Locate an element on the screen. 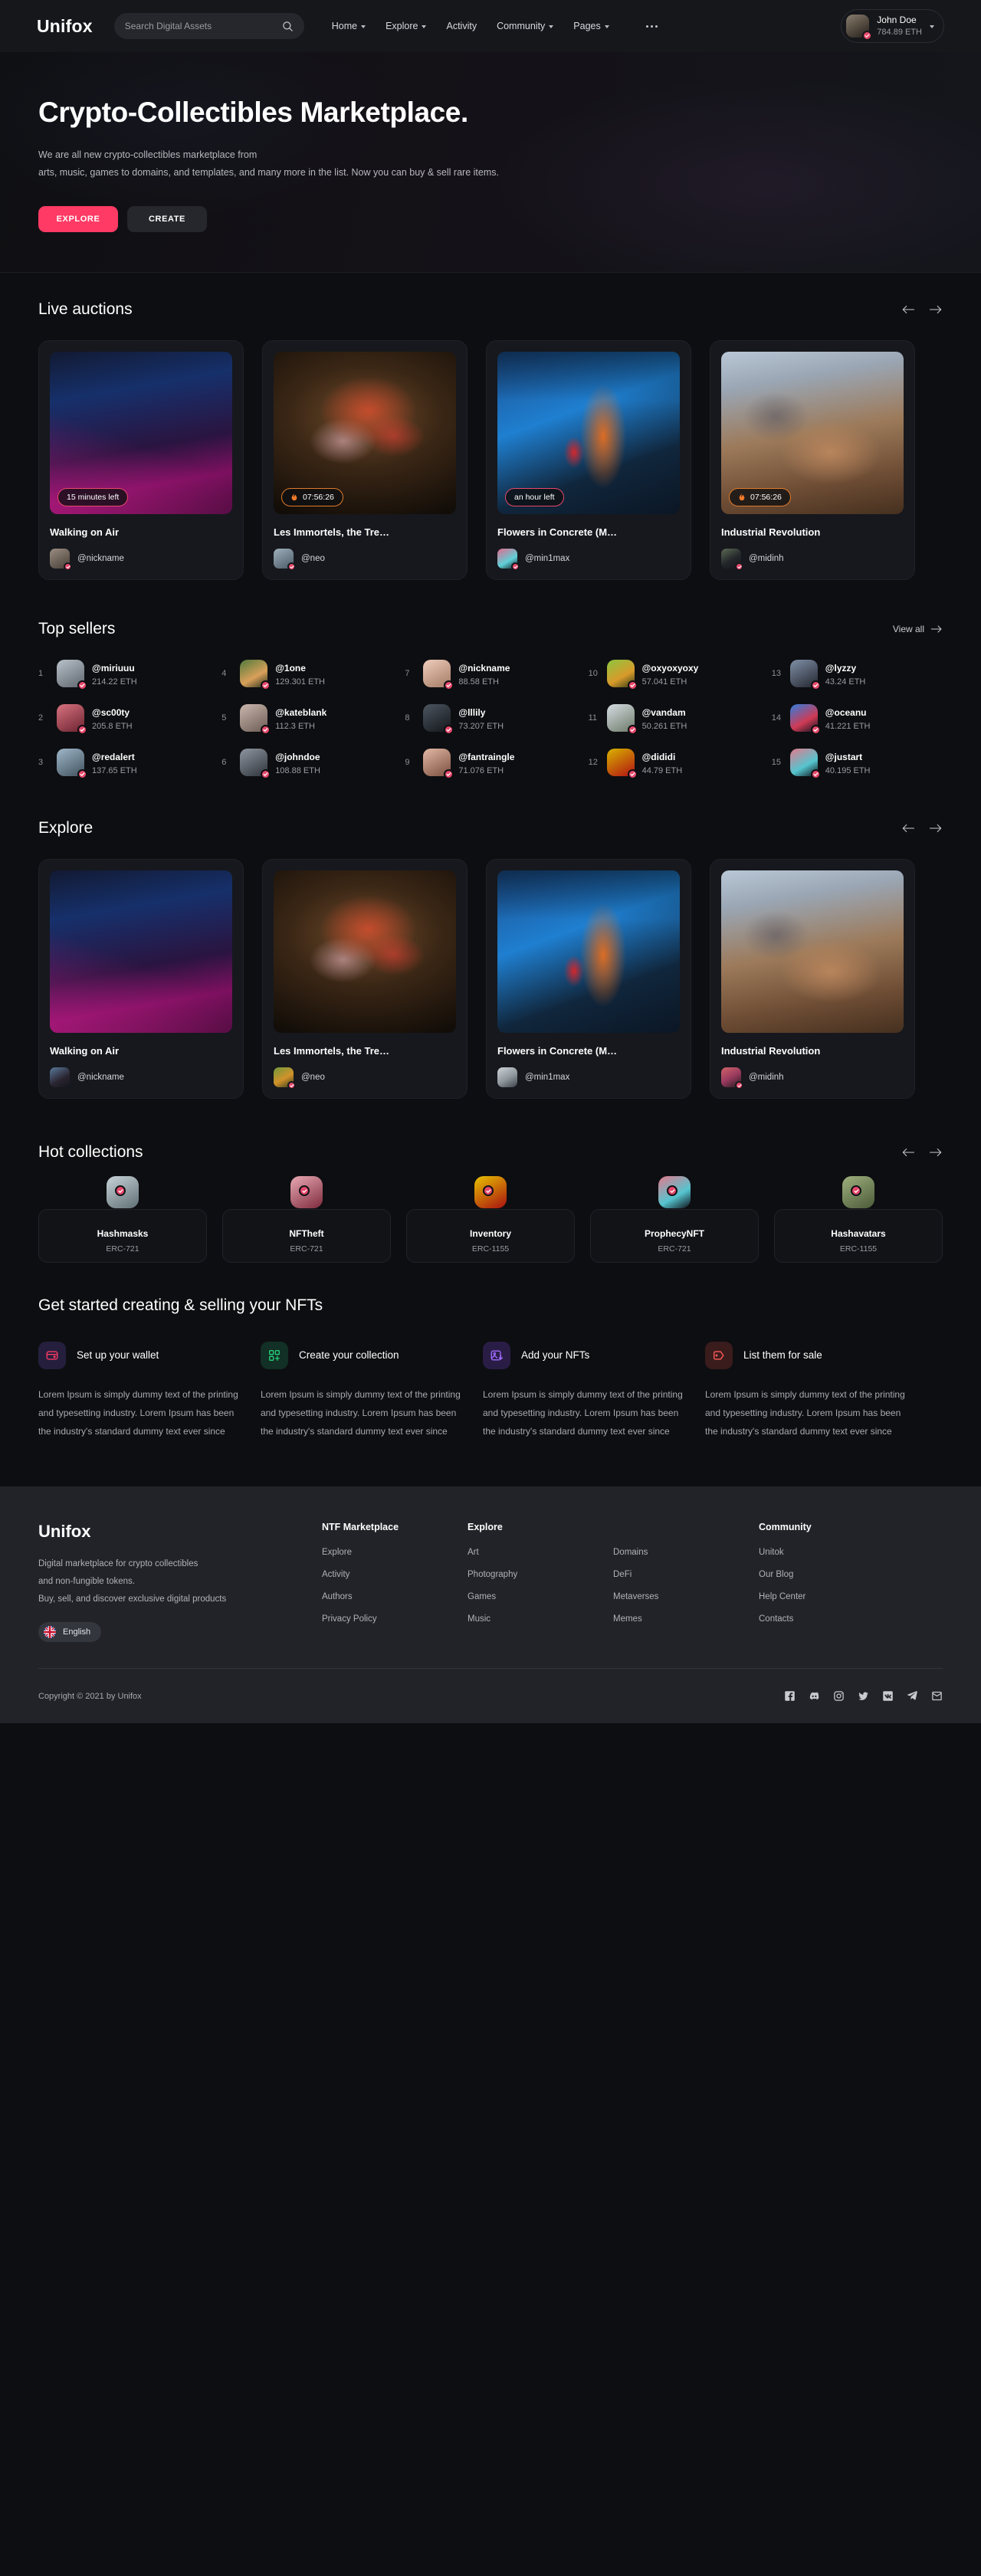  collection-card: Hashavatars ERC-1155 is located at coordinates (858, 1220).